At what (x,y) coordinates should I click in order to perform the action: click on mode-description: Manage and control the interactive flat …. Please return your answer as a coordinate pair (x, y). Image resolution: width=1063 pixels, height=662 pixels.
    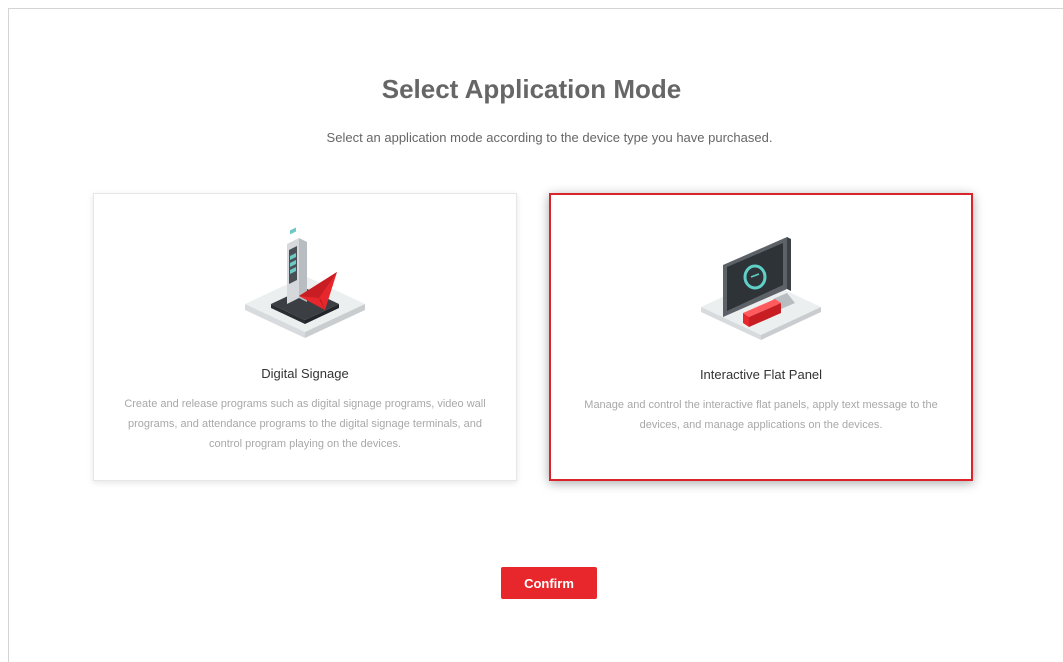
    Looking at the image, I should click on (761, 415).